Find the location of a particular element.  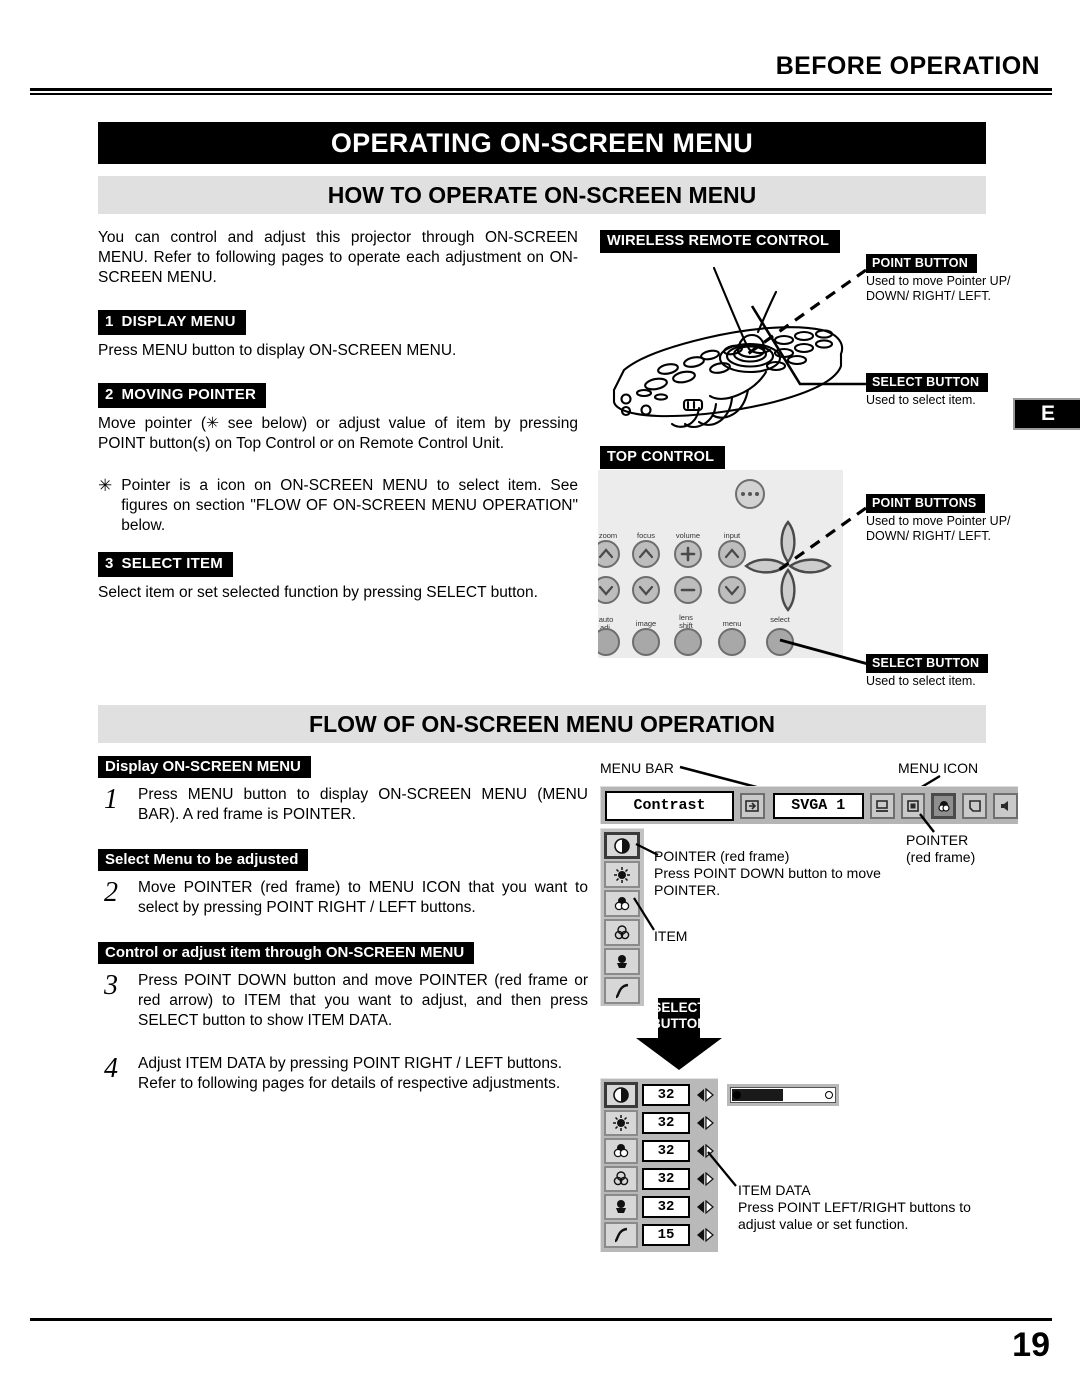

leader-line-pointer-note is located at coordinates (647, 849).